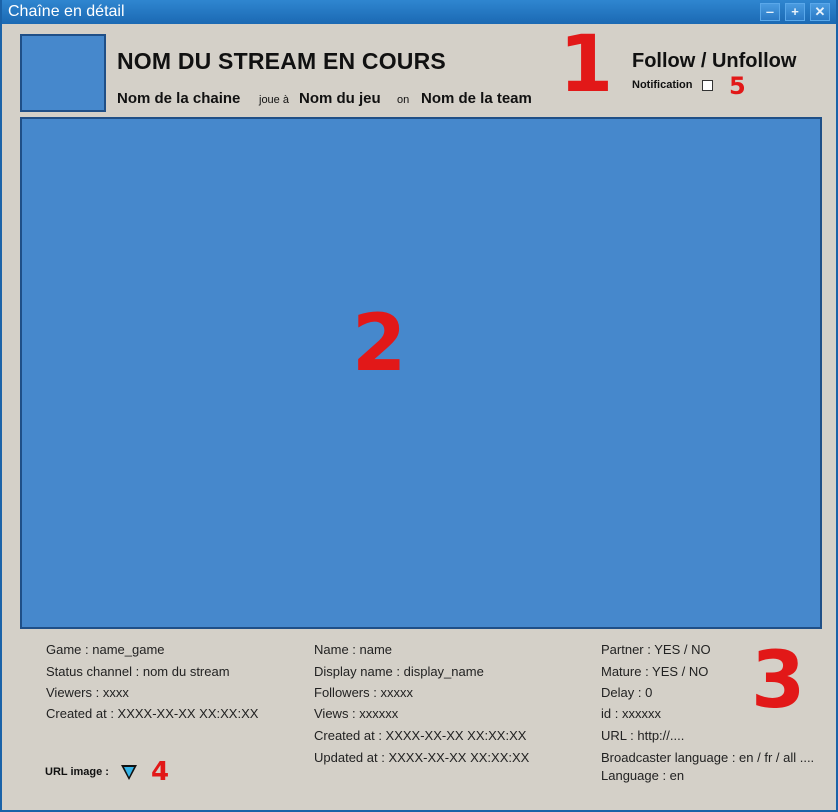 Image resolution: width=838 pixels, height=812 pixels. Describe the element at coordinates (274, 100) in the screenshot. I see `plays-label: joue à` at that location.